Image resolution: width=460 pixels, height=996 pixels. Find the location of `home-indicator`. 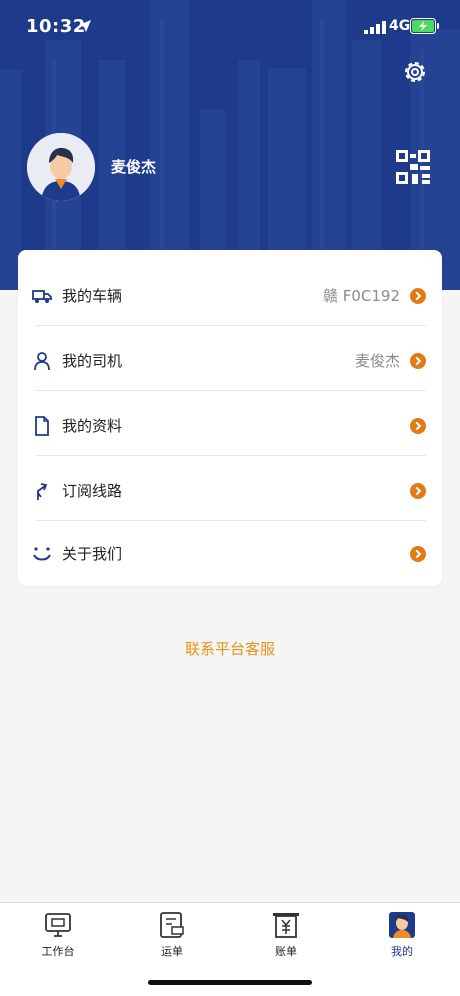

home-indicator is located at coordinates (230, 982).